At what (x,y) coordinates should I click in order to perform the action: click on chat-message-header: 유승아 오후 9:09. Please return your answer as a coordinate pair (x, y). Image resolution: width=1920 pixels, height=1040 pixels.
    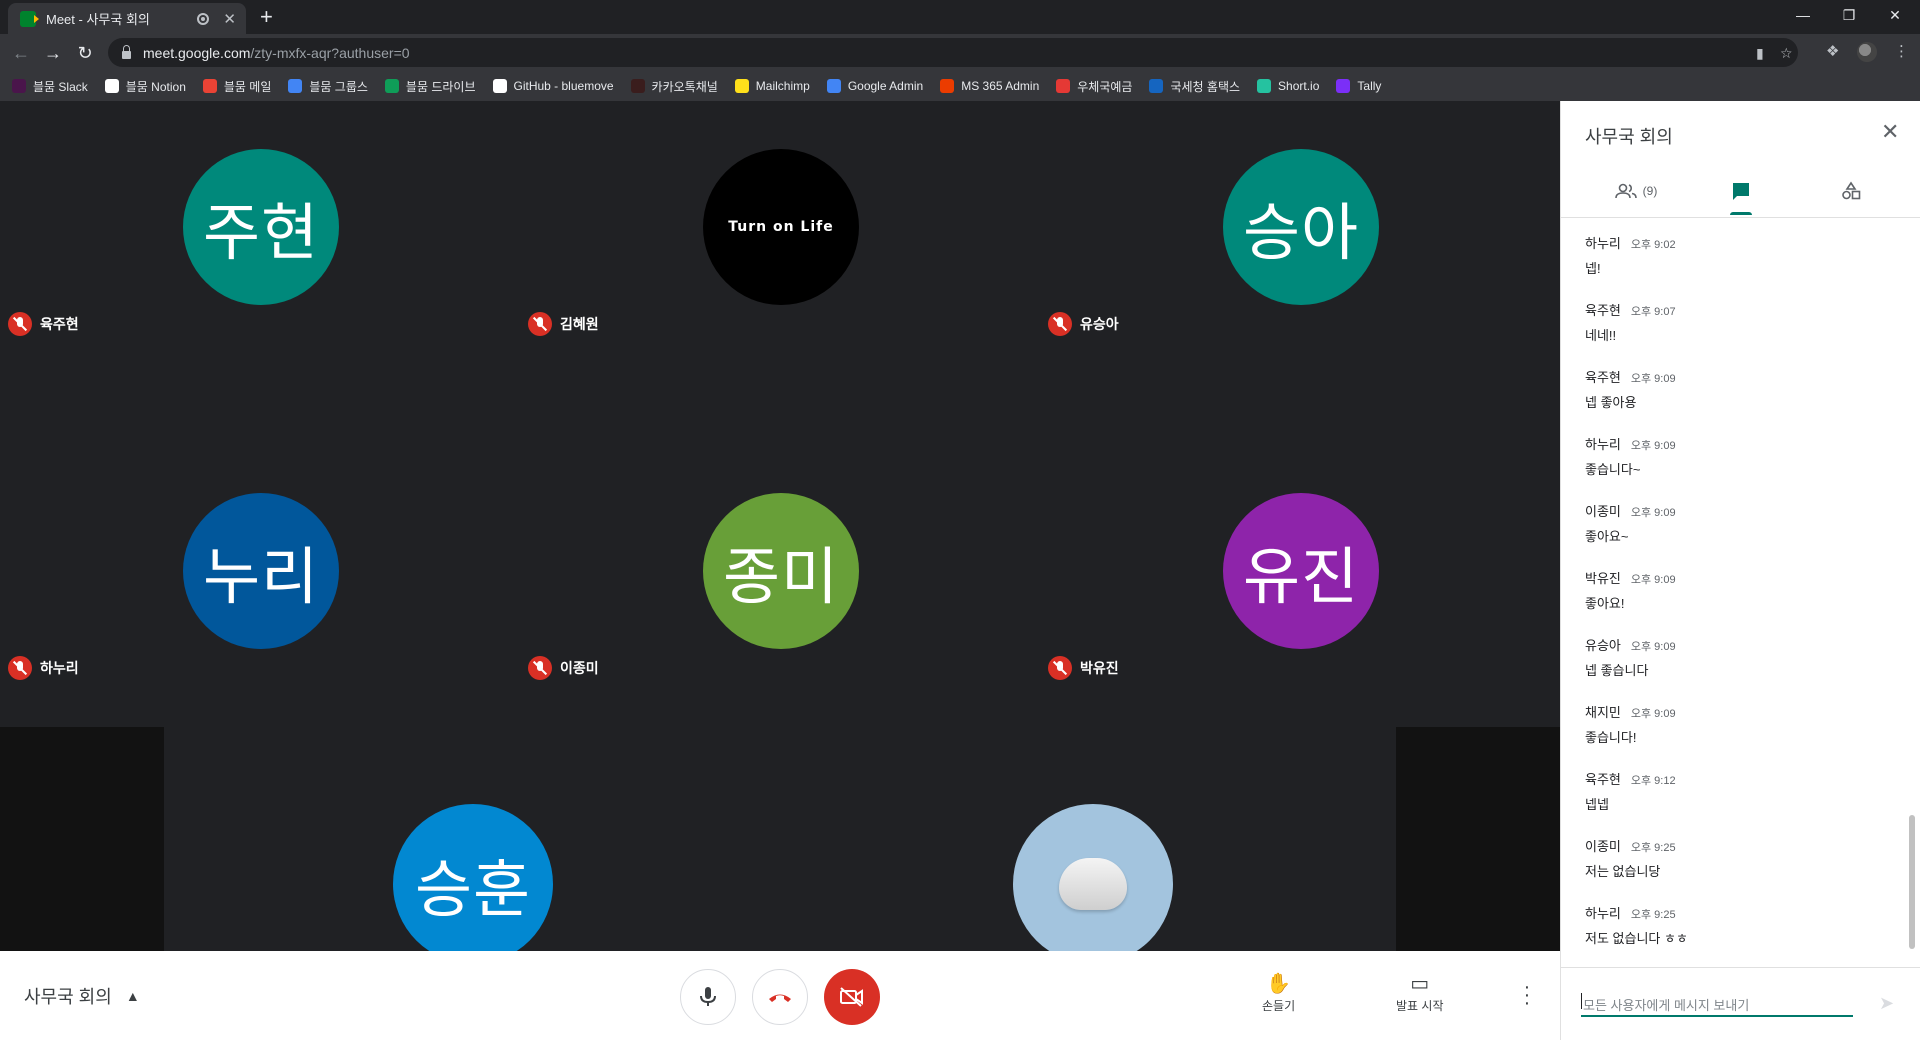
    Looking at the image, I should click on (1735, 644).